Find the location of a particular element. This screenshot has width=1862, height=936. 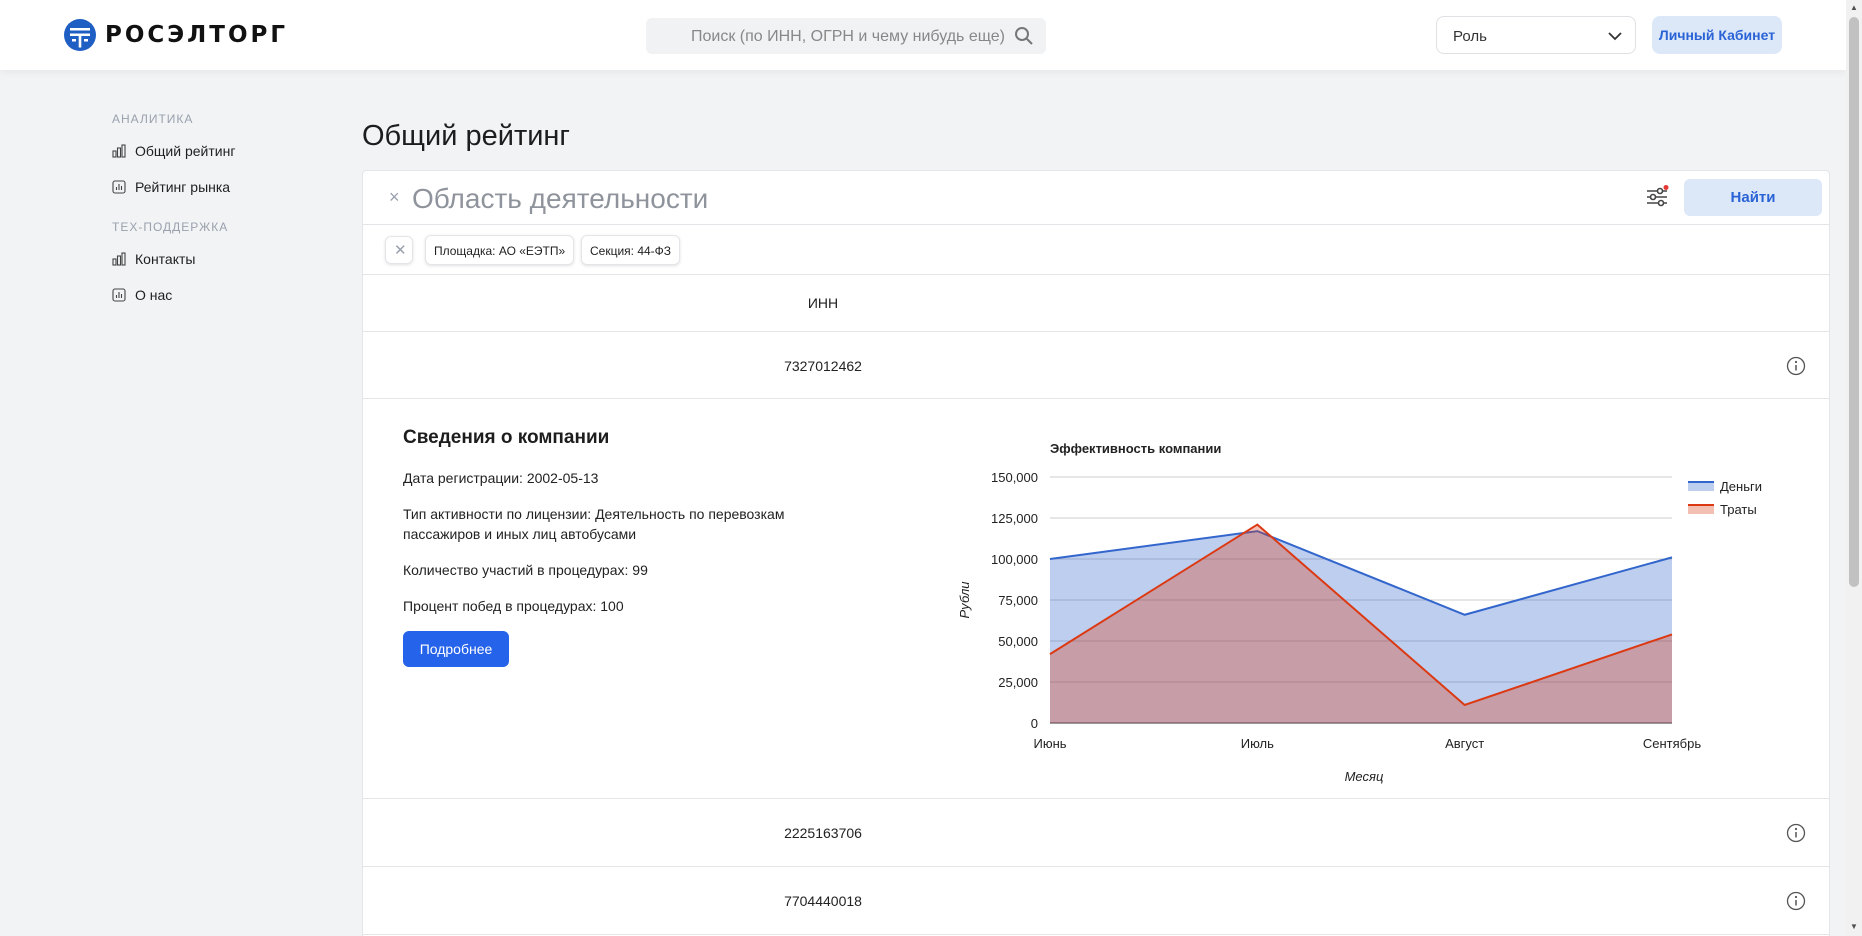

clear-chips-button: ✕ is located at coordinates (399, 250).